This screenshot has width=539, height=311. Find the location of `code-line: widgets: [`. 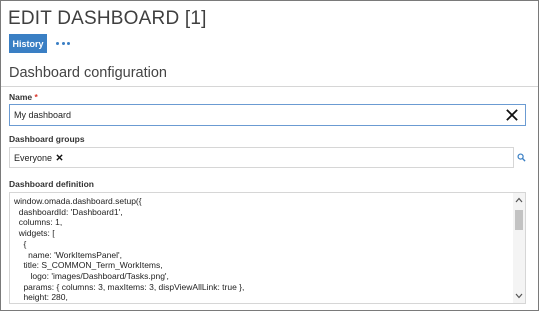

code-line: widgets: [ is located at coordinates (34, 233).